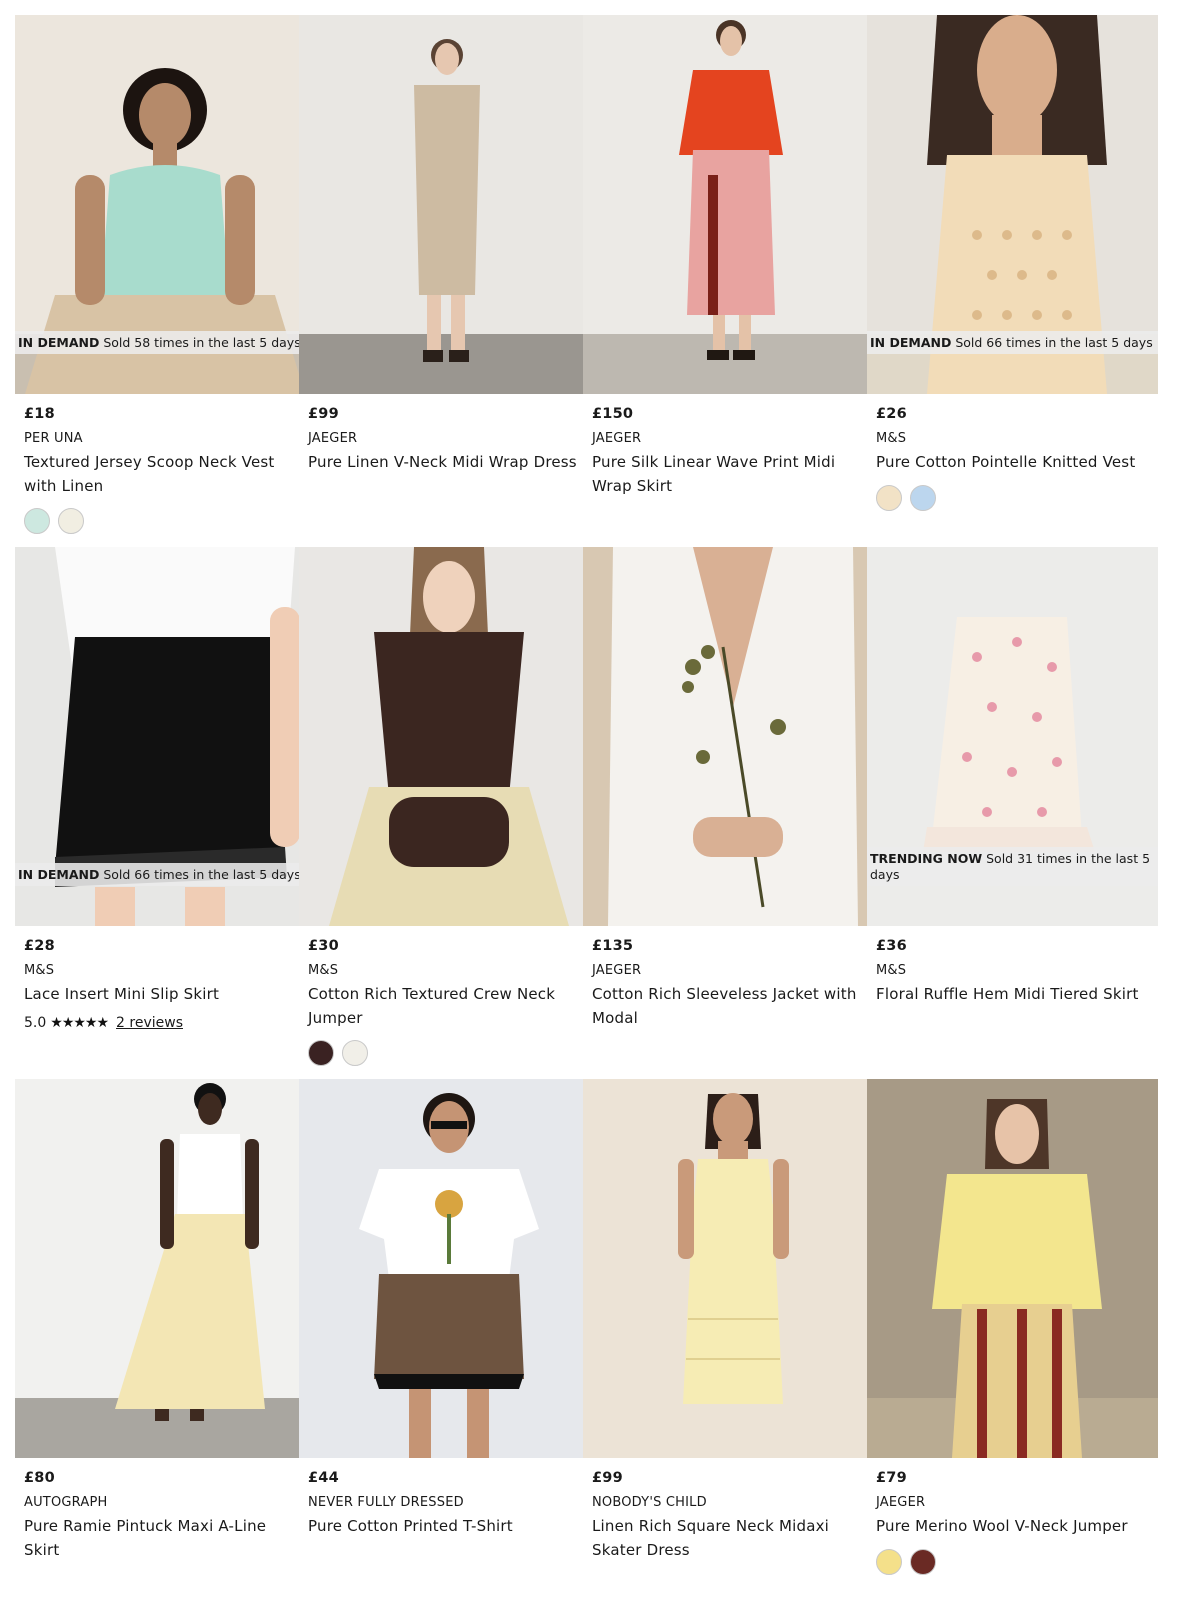 Image resolution: width=1200 pixels, height=1619 pixels. What do you see at coordinates (444, 1527) in the screenshot?
I see `product-name: Pure Cotton Printed T-Shirt` at bounding box center [444, 1527].